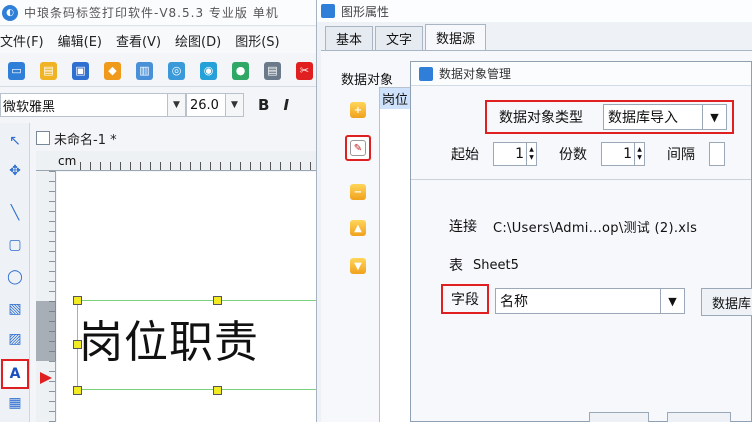  Describe the element at coordinates (367, 80) in the screenshot. I see `data-object-label: 数据对象` at that location.